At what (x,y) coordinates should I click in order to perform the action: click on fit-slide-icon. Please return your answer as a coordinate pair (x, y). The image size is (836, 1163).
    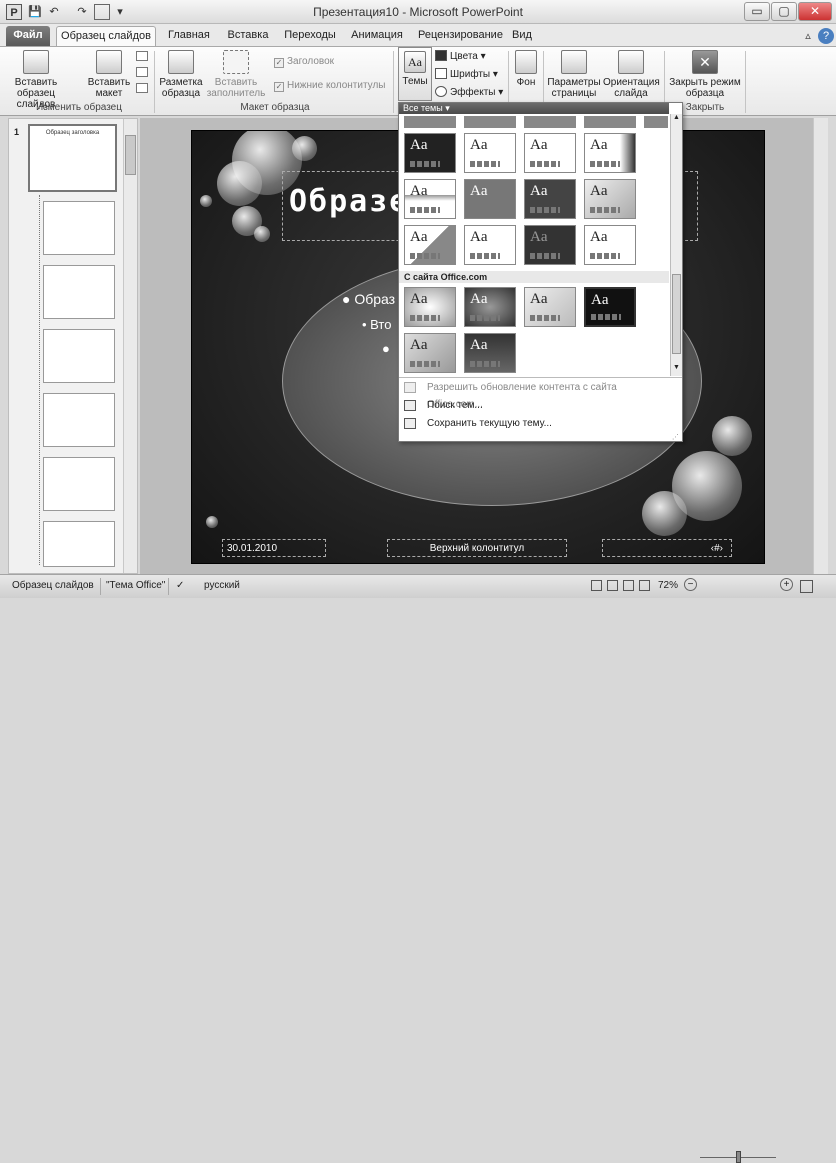
    Looking at the image, I should click on (806, 586).